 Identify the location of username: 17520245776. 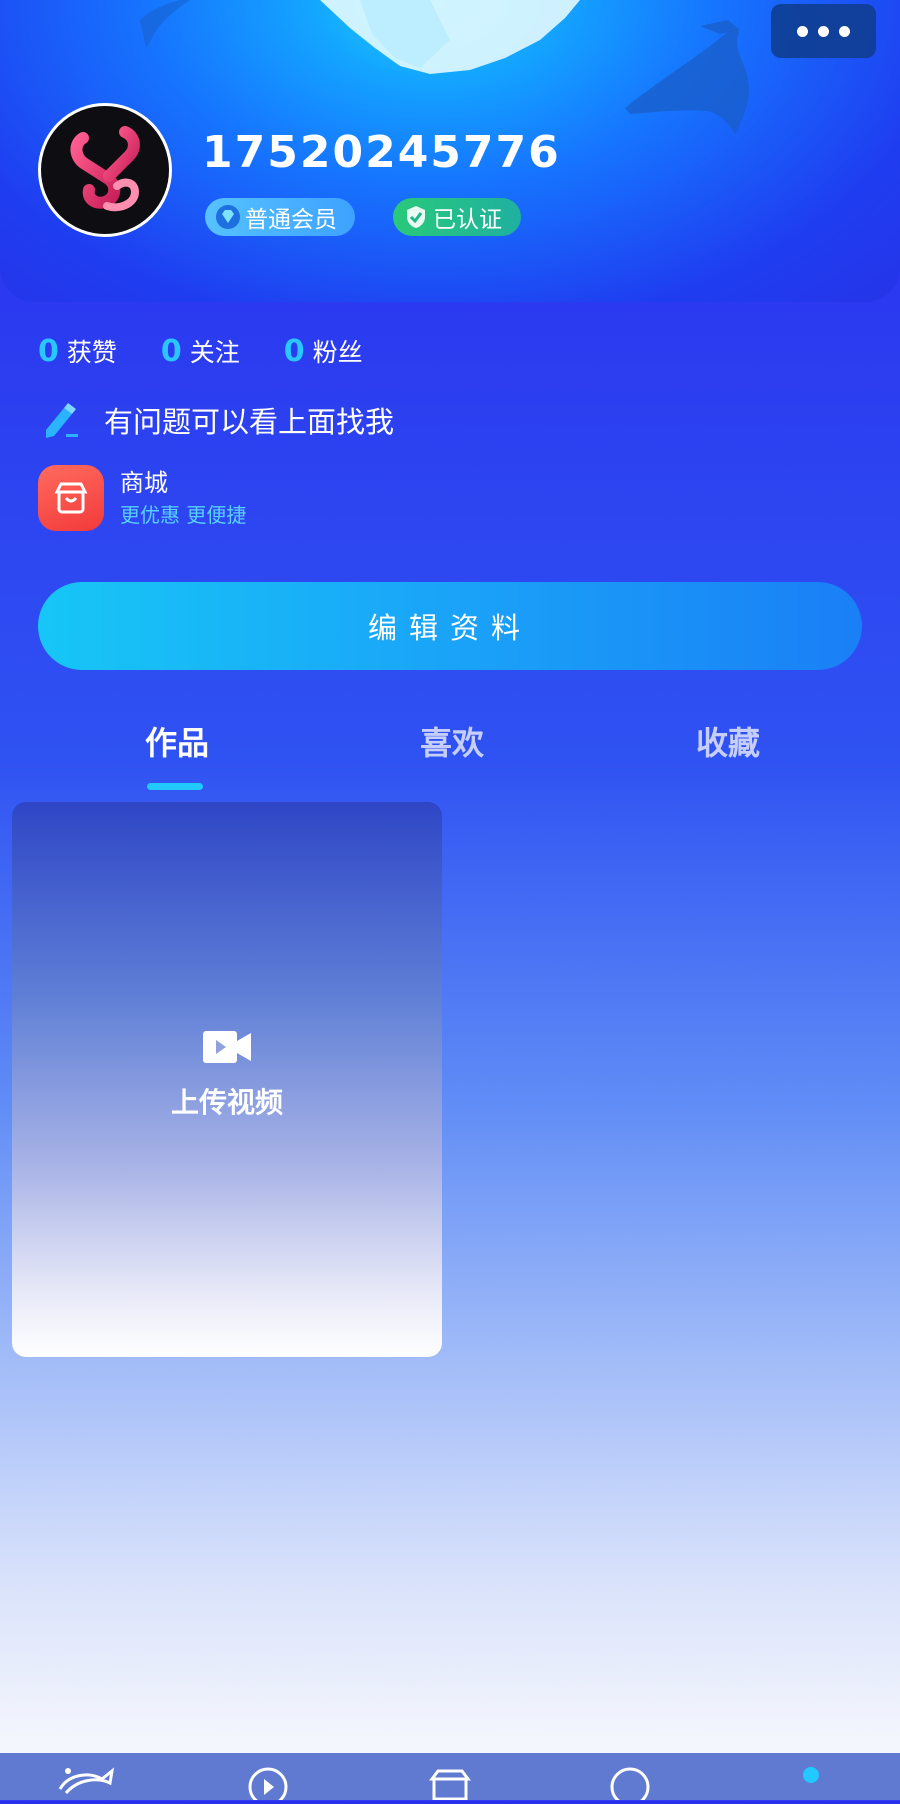
(381, 152).